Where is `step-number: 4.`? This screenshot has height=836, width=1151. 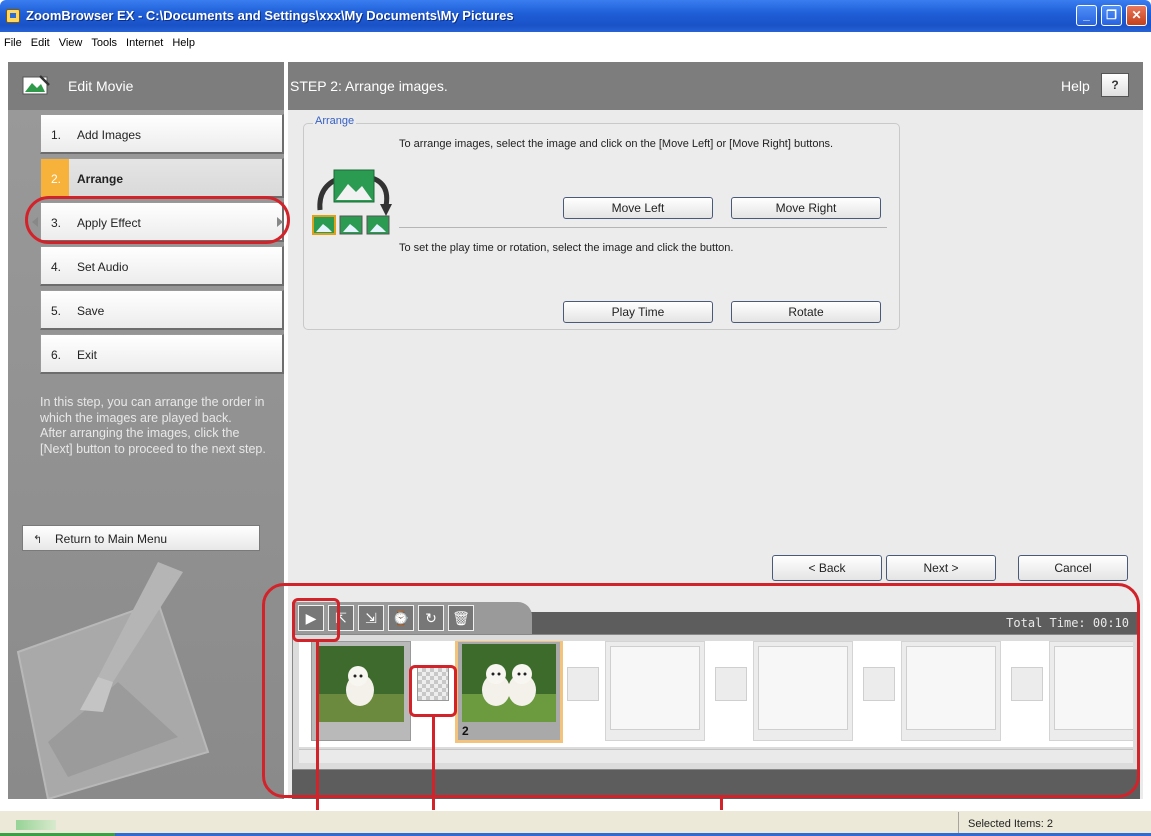
step-number: 4. is located at coordinates (56, 267).